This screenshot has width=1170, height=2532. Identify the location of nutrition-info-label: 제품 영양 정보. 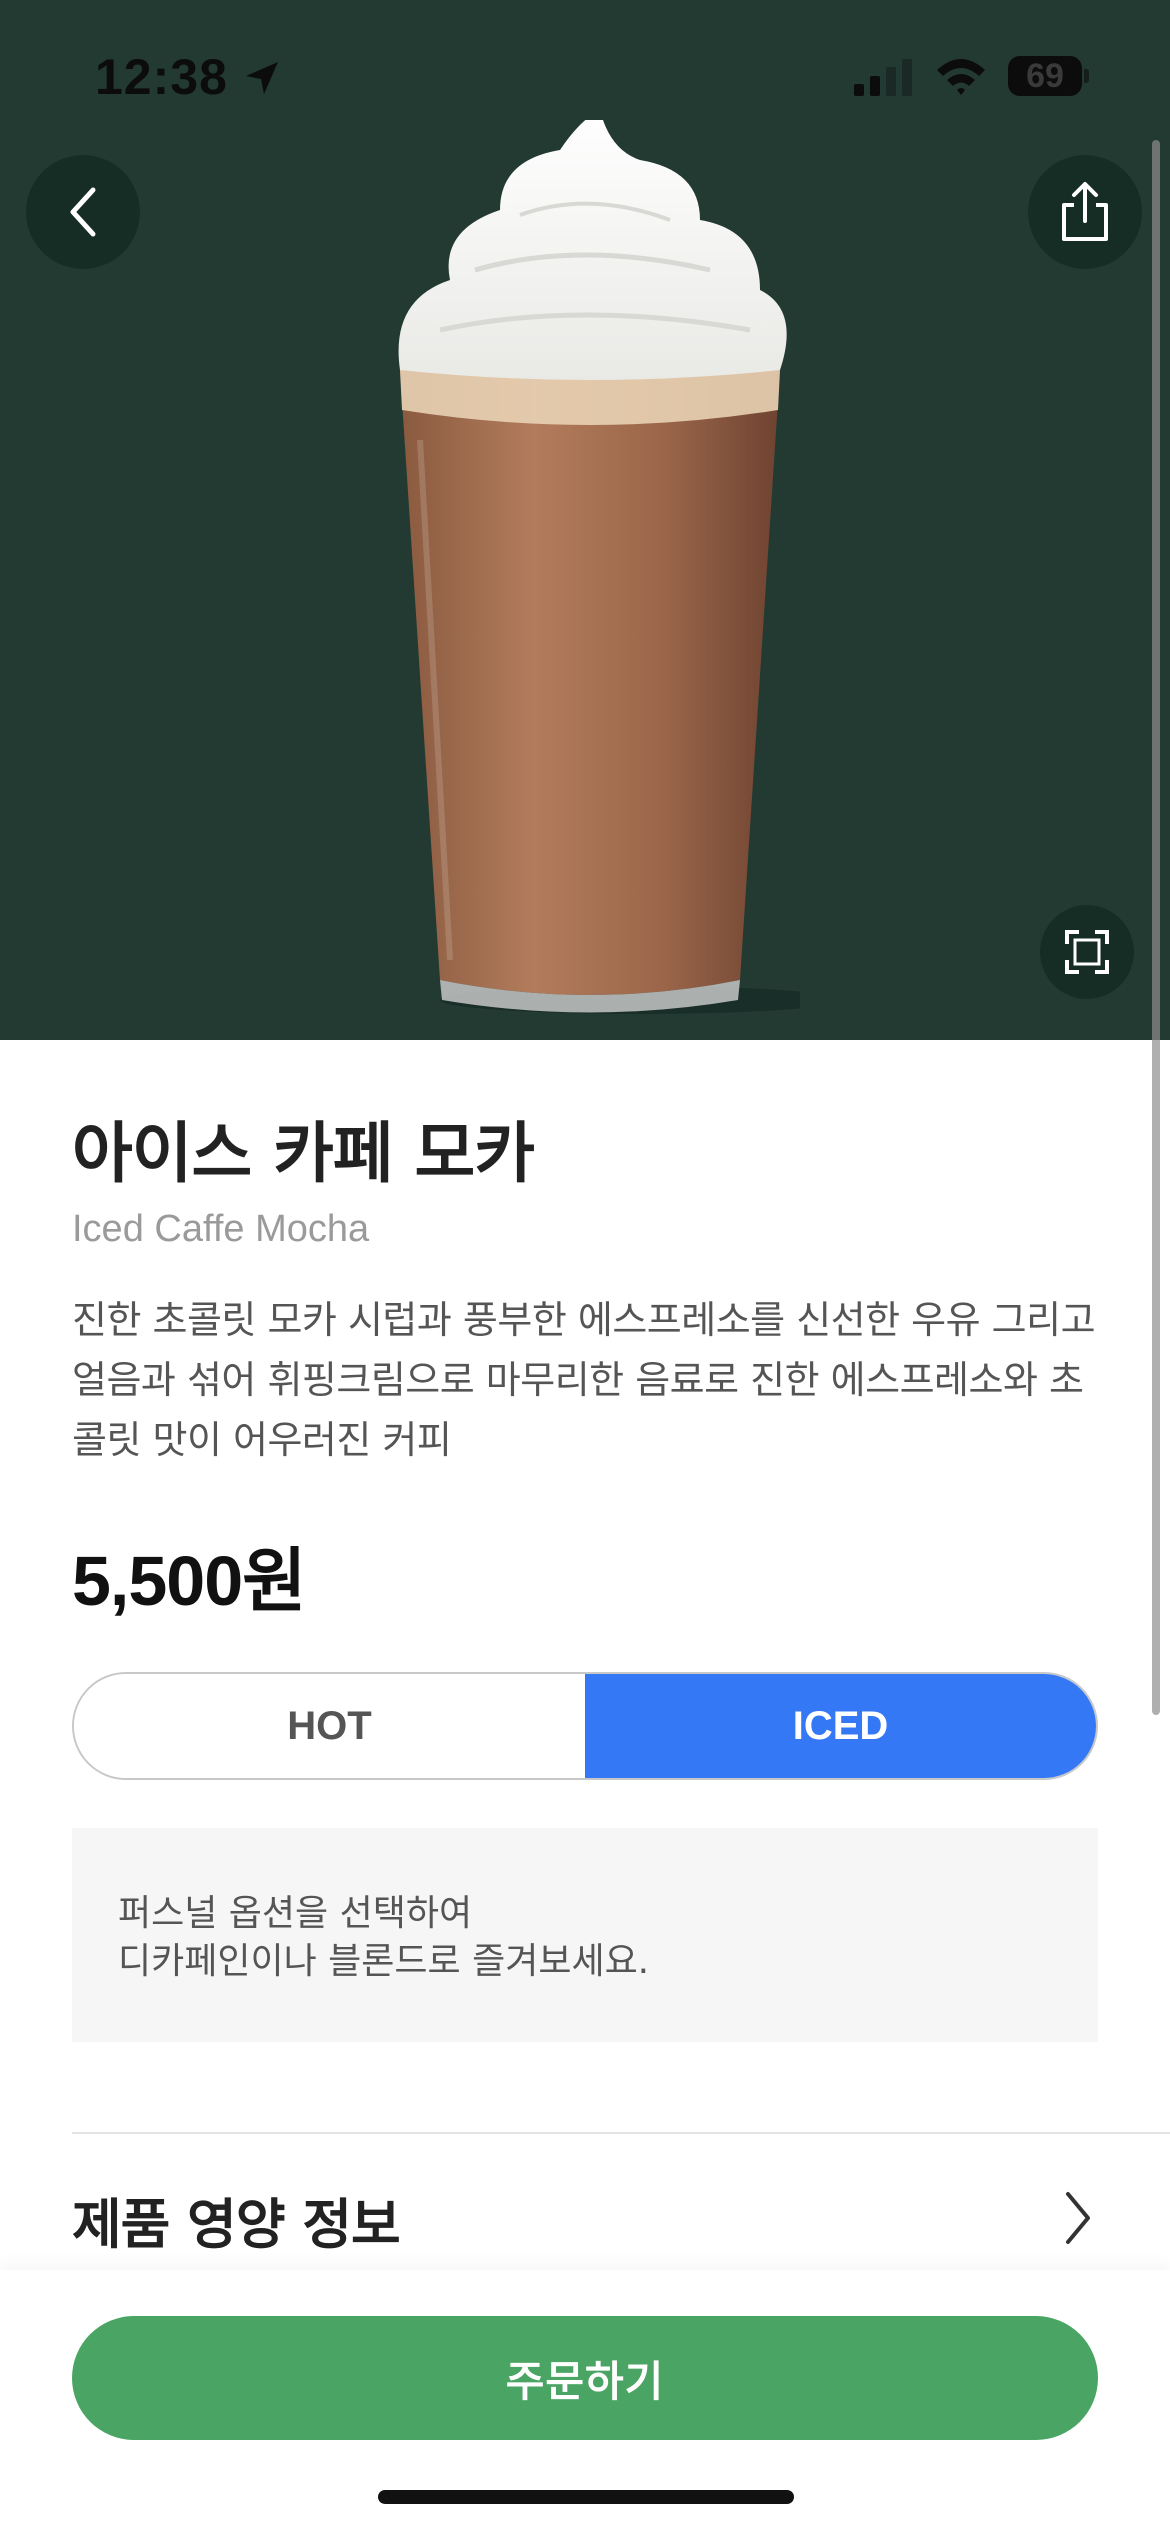
(236, 2224).